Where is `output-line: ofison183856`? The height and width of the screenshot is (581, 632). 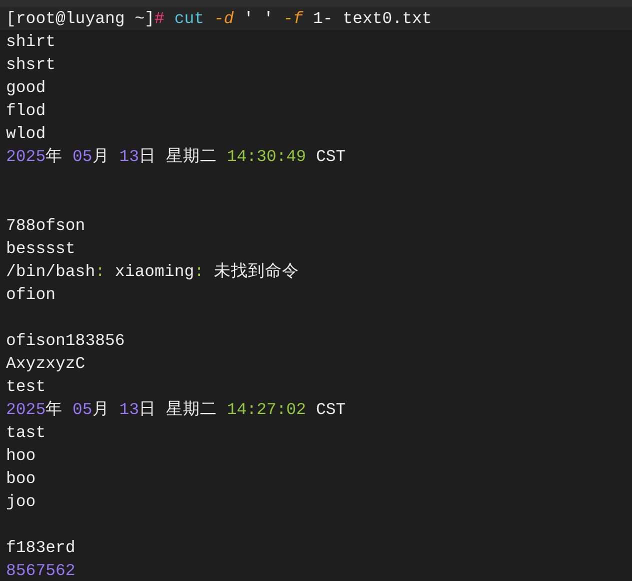 output-line: ofison183856 is located at coordinates (65, 341).